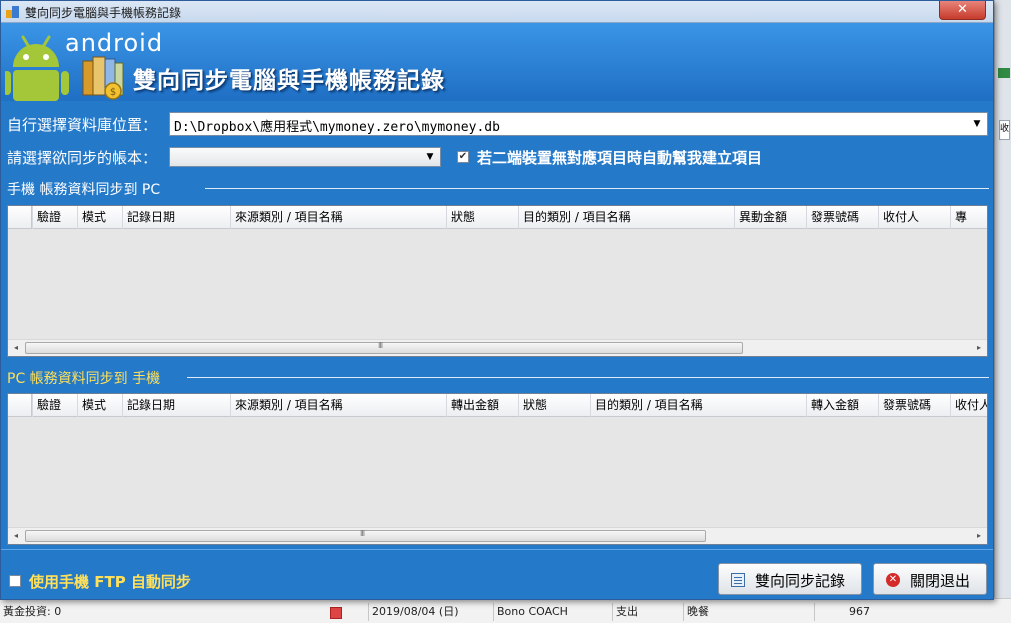  Describe the element at coordinates (497, 549) in the screenshot. I see `footer-divider` at that location.